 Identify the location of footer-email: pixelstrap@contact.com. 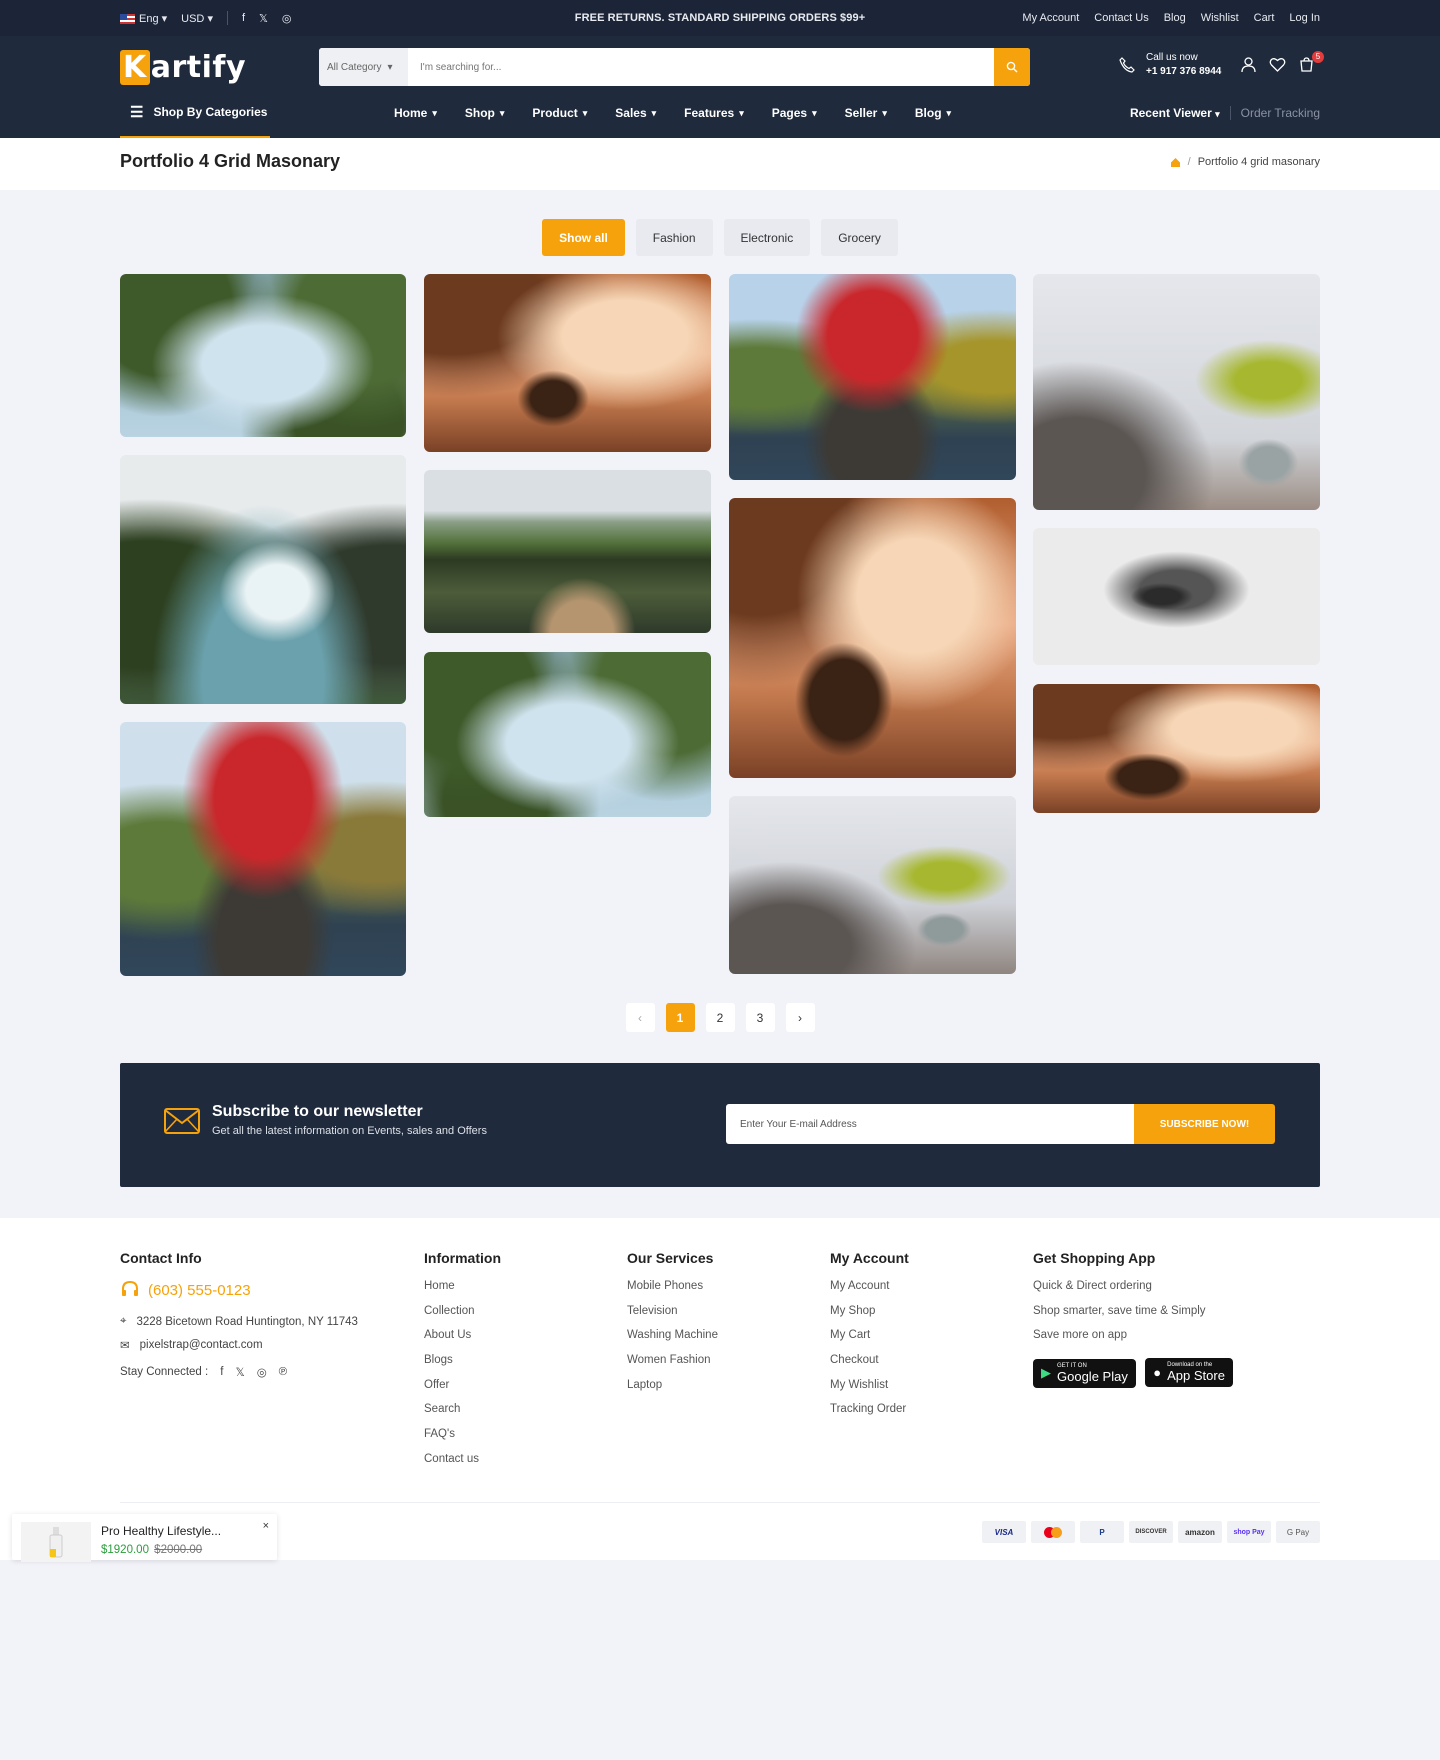
(201, 1345).